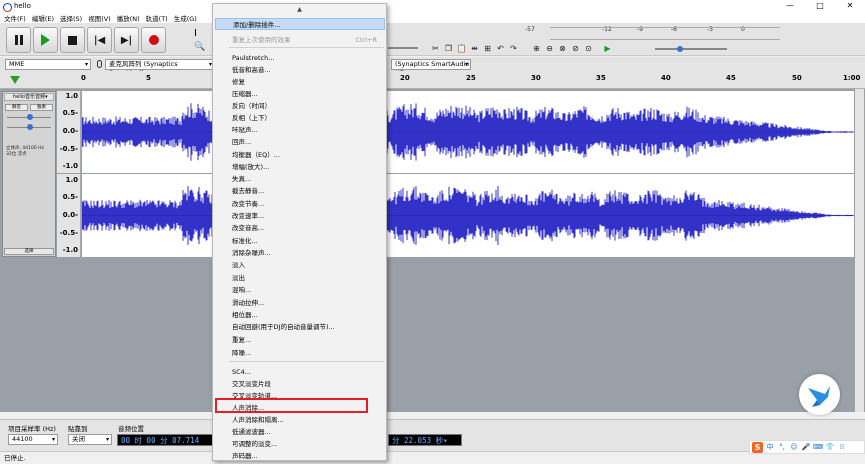 This screenshot has height=464, width=865. What do you see at coordinates (806, 447) in the screenshot?
I see `ime-voice-icon: 🎤` at bounding box center [806, 447].